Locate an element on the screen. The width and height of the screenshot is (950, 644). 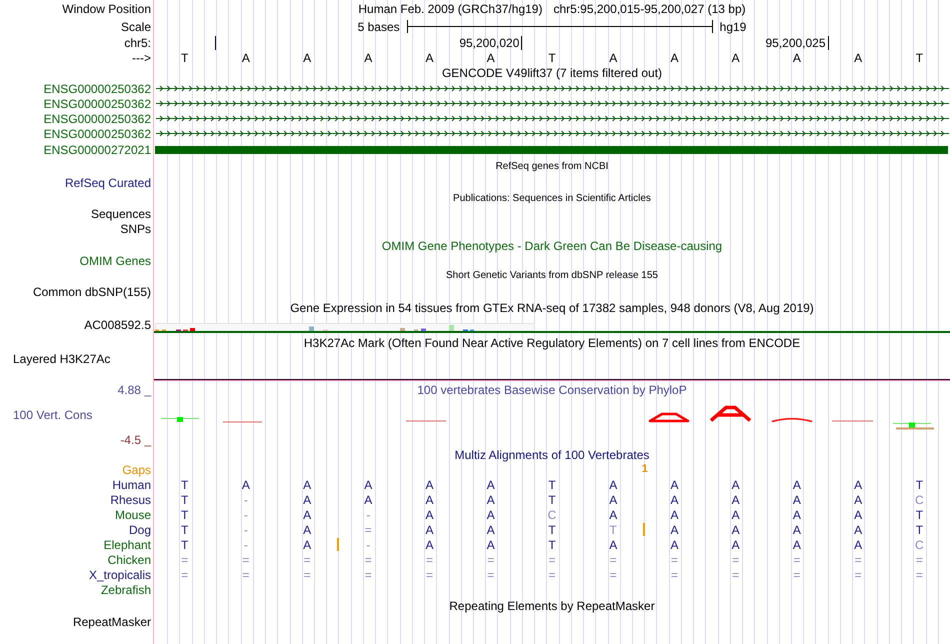
track-label: ENSG00000272021 is located at coordinates (97, 149).